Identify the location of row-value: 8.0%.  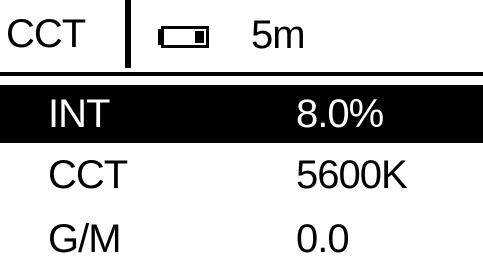
(340, 114).